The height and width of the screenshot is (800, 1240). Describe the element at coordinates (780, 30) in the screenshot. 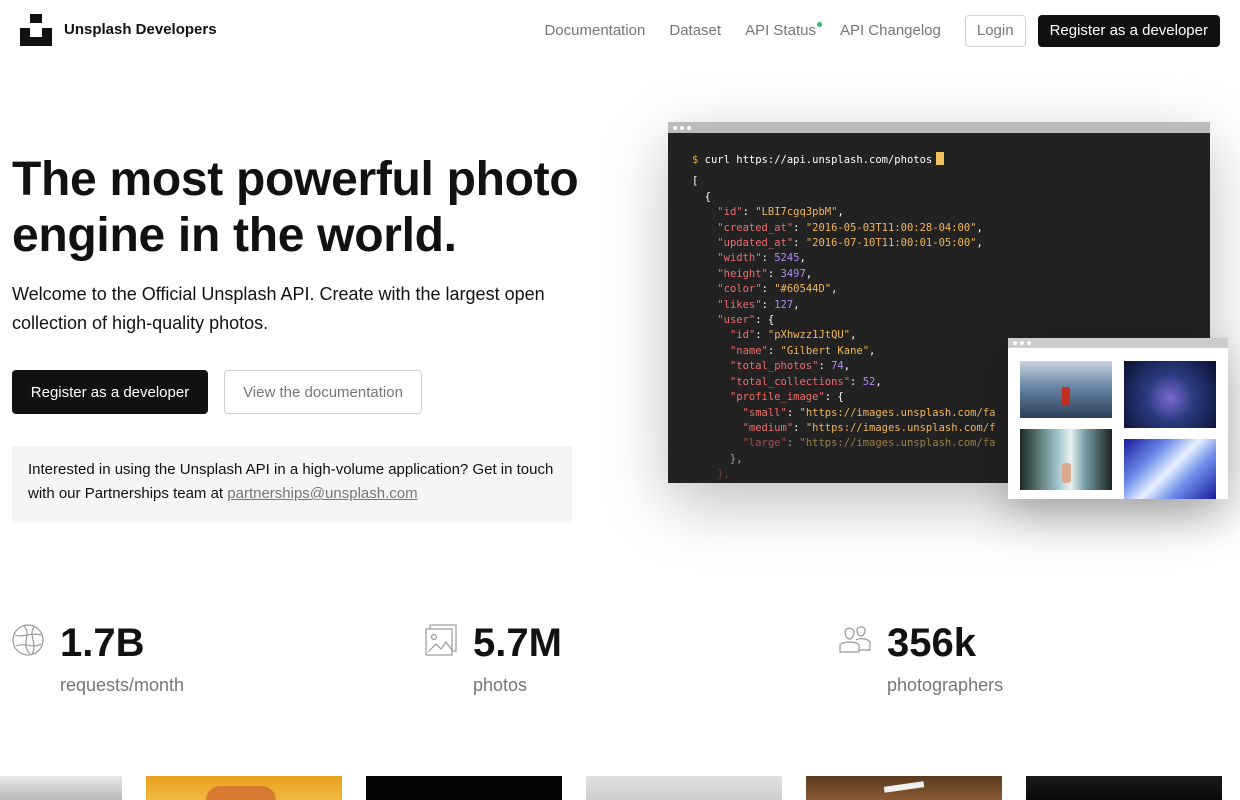

I see `nav-api-status-label: API Status` at that location.